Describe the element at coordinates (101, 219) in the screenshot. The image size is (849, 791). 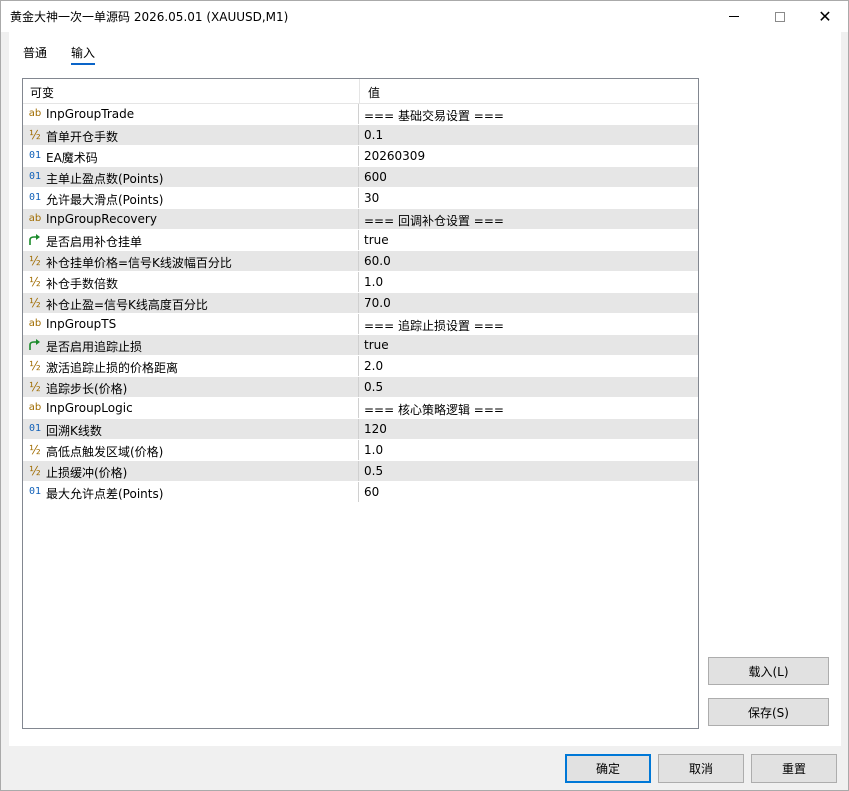
I see `variable-name: InpGroupRecovery` at that location.